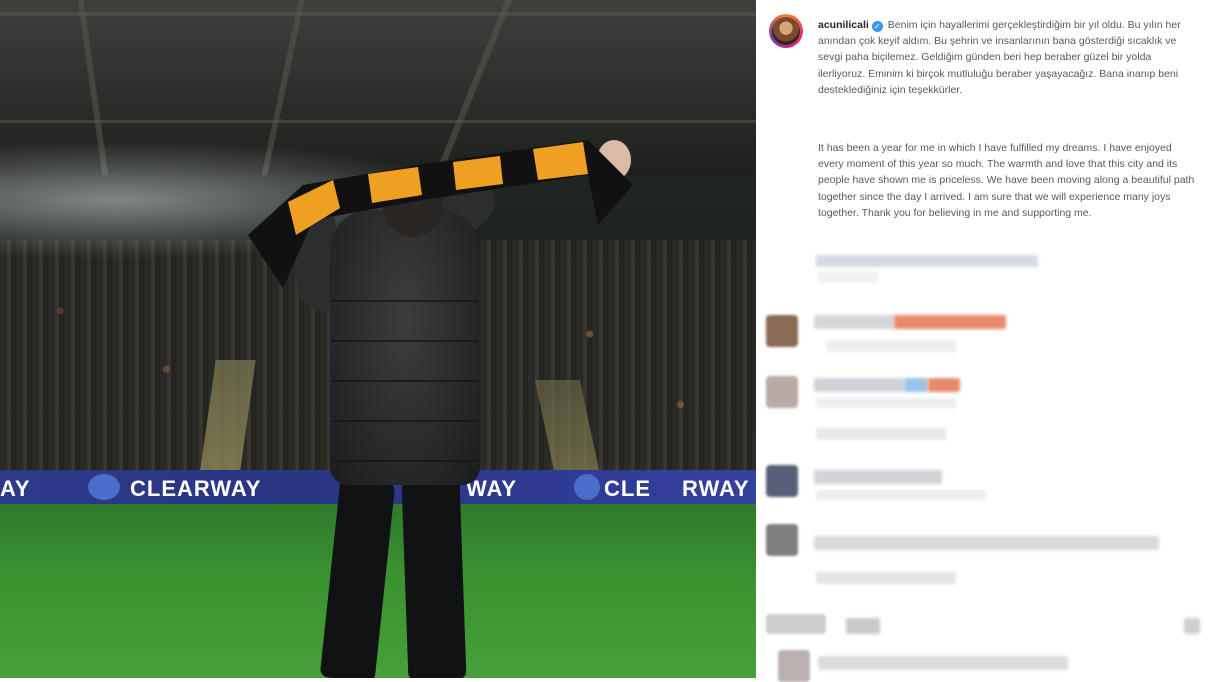 The image size is (1208, 682). I want to click on scarf-graphic, so click(440, 214).